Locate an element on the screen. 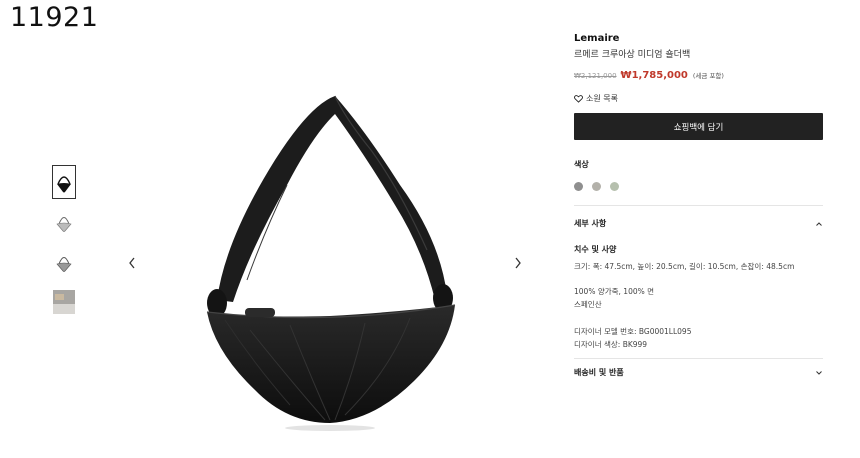  original-price: ₩2,121,000 is located at coordinates (595, 76).